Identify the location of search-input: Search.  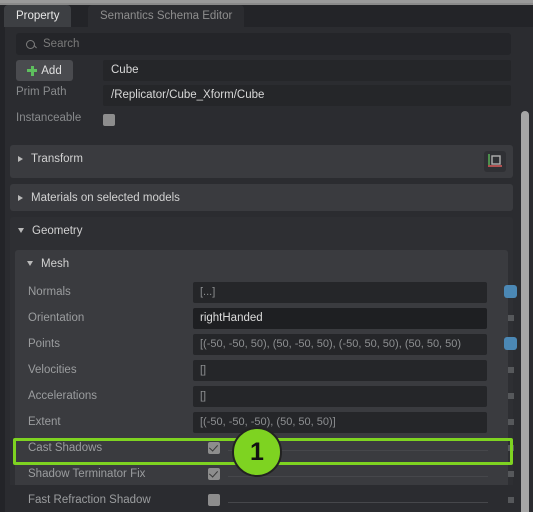
(263, 44).